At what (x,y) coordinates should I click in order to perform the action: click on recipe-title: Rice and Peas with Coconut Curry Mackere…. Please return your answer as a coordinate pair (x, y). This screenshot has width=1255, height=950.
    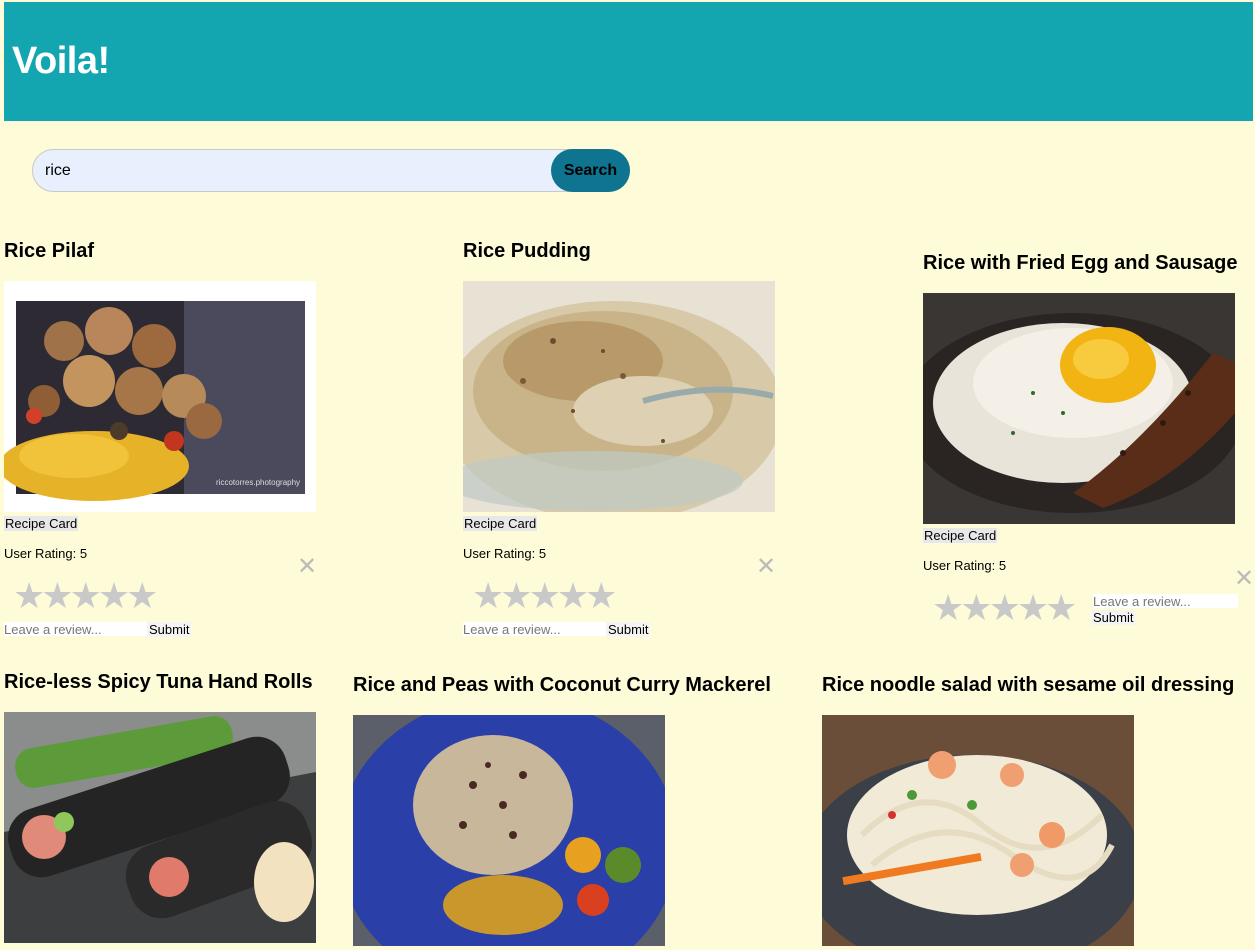
    Looking at the image, I should click on (562, 685).